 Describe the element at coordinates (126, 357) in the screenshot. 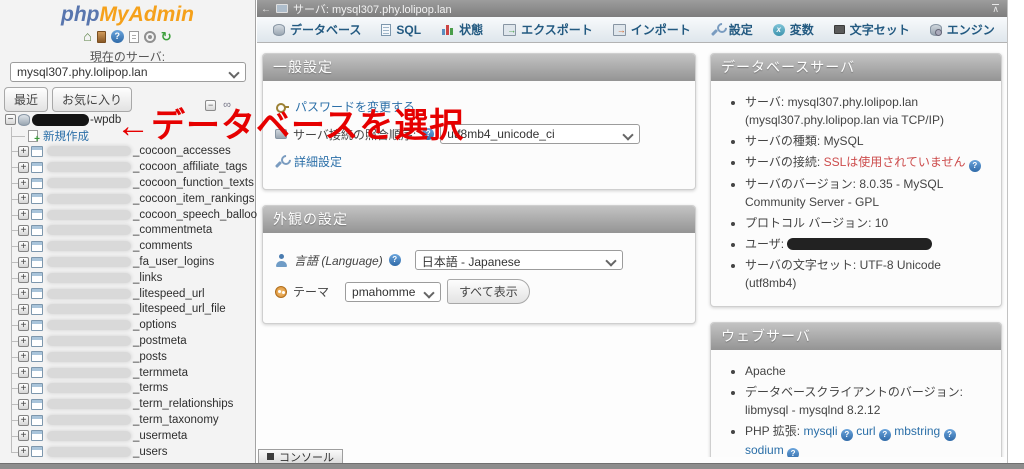

I see `tree-table-row: _posts` at that location.